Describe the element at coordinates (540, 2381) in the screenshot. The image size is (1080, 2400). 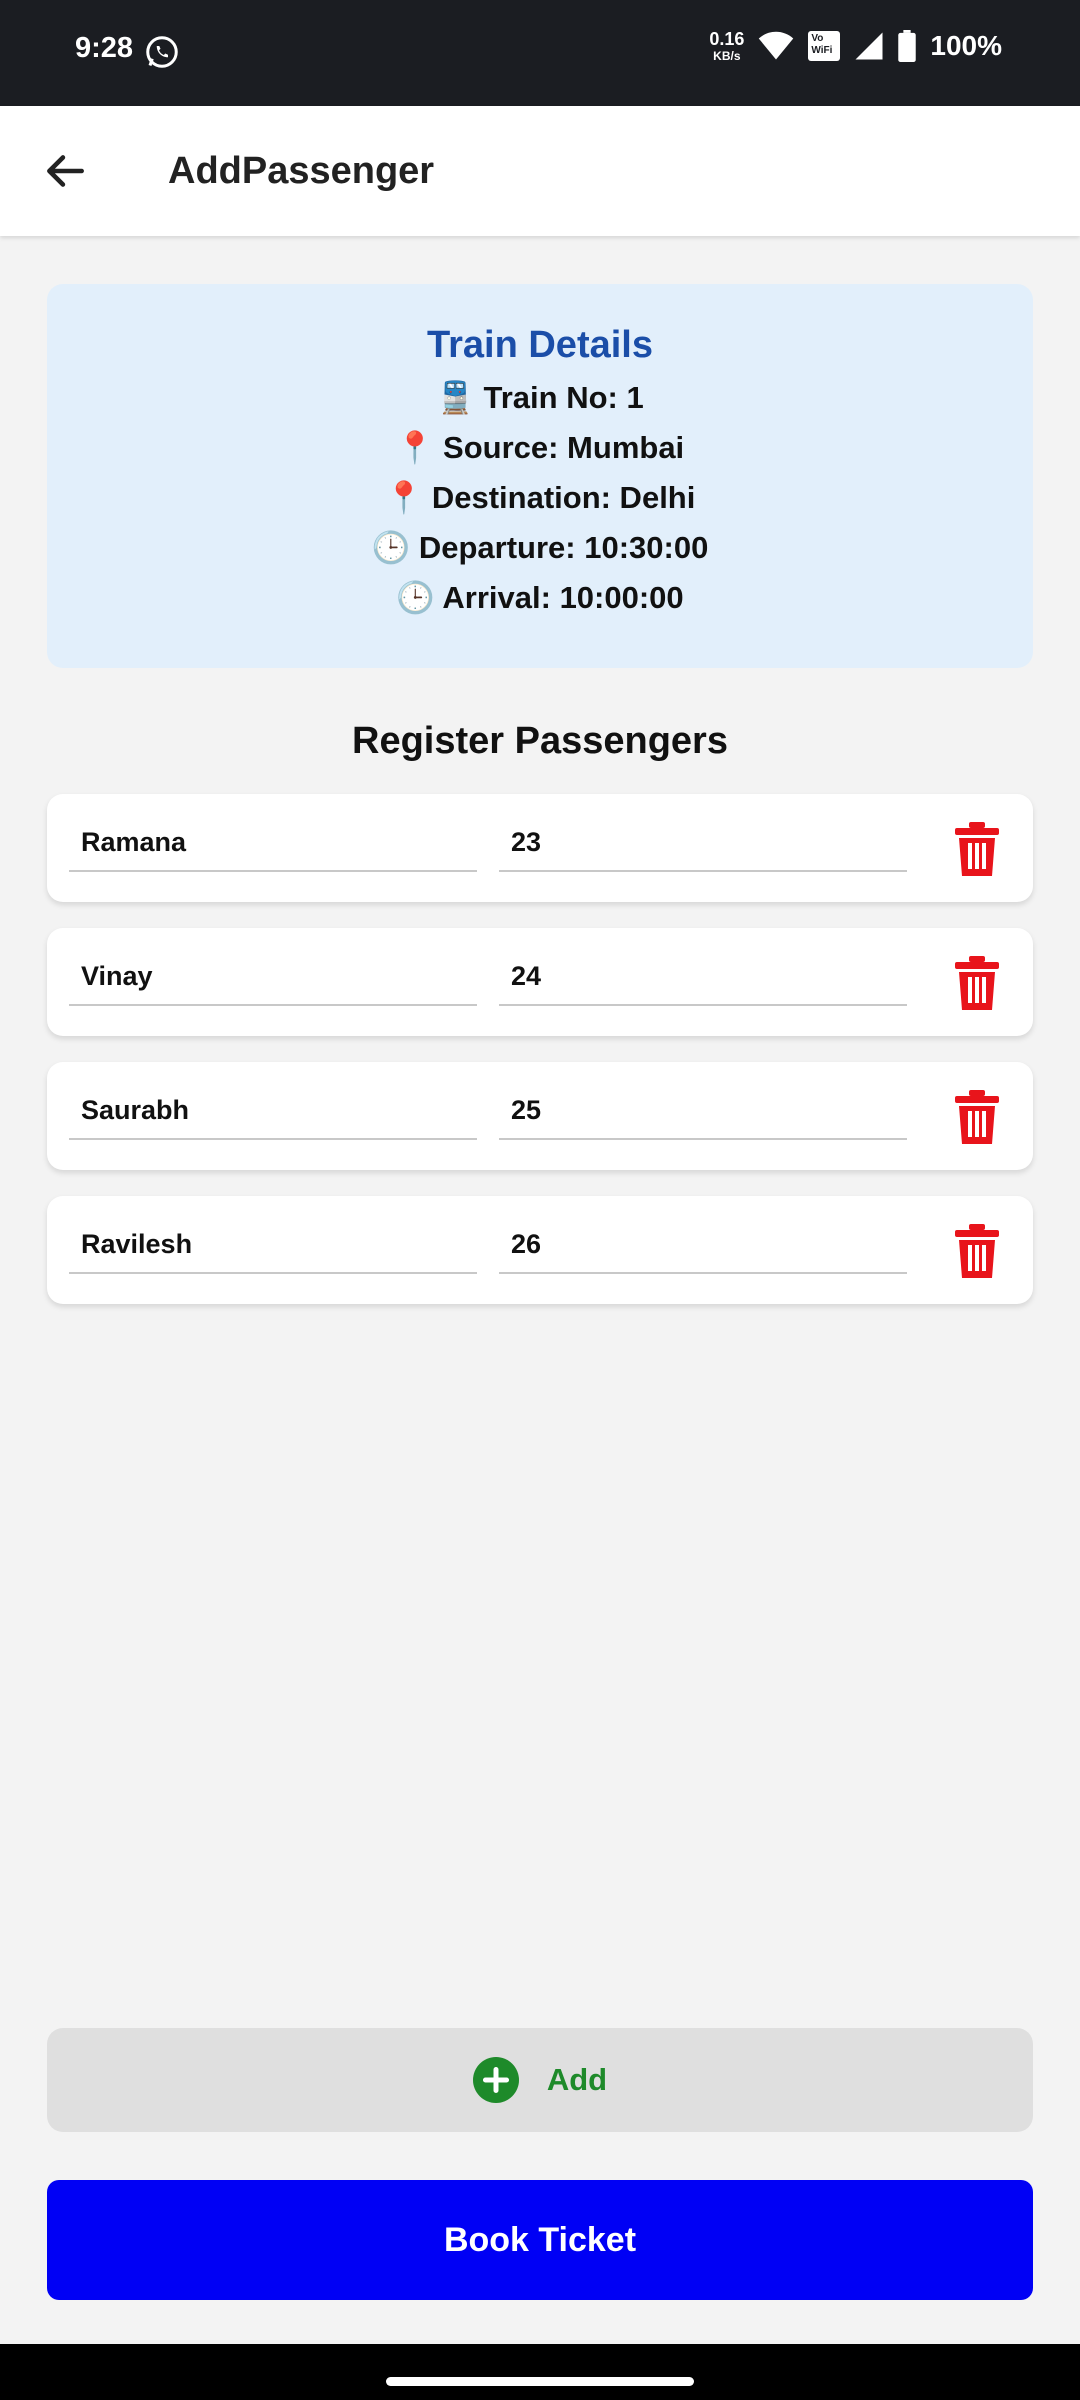
I see `home-gesture-handle` at that location.